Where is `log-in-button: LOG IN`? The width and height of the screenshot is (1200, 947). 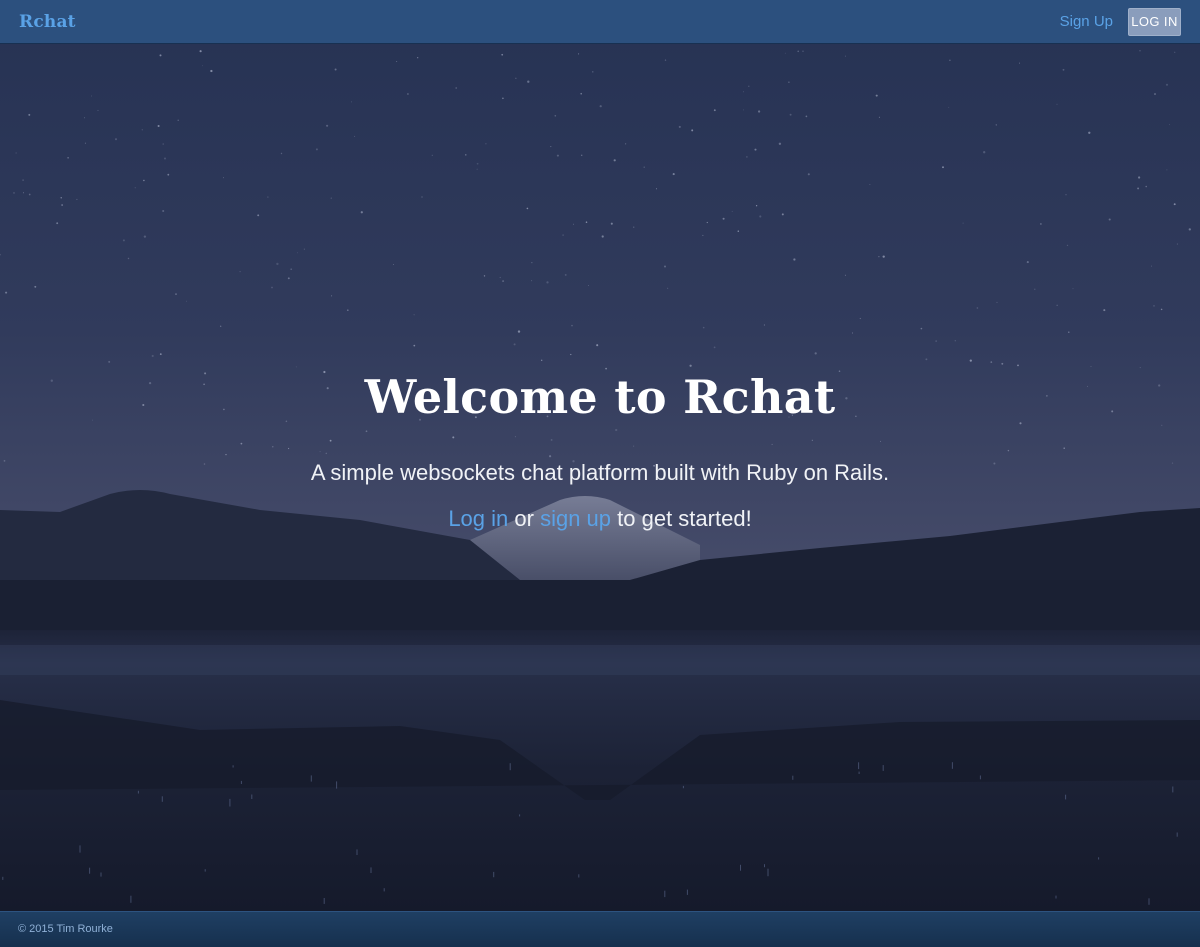
log-in-button: LOG IN is located at coordinates (1154, 22).